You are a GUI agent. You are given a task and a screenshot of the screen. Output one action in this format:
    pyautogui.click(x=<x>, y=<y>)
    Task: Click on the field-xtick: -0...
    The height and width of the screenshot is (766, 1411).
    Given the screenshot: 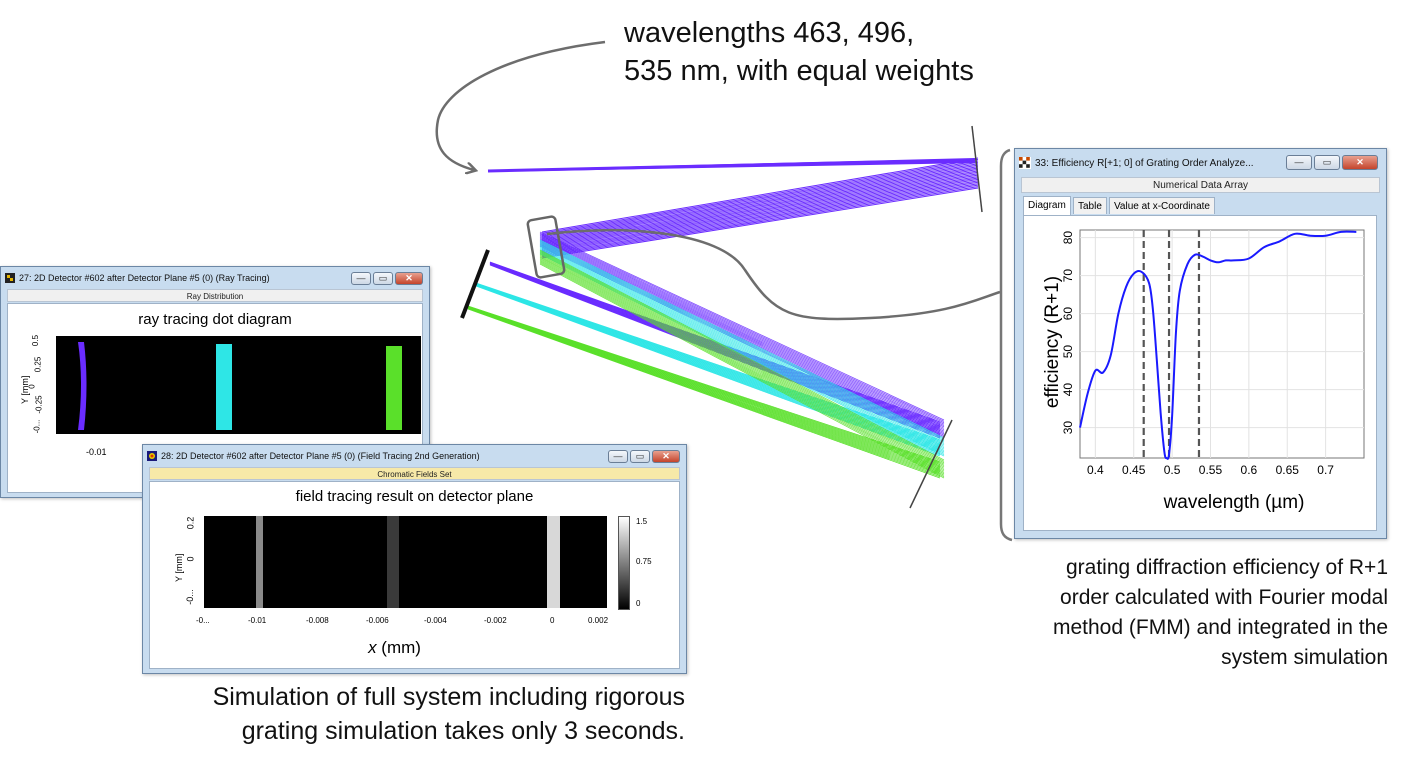 What is the action you would take?
    pyautogui.click(x=203, y=620)
    